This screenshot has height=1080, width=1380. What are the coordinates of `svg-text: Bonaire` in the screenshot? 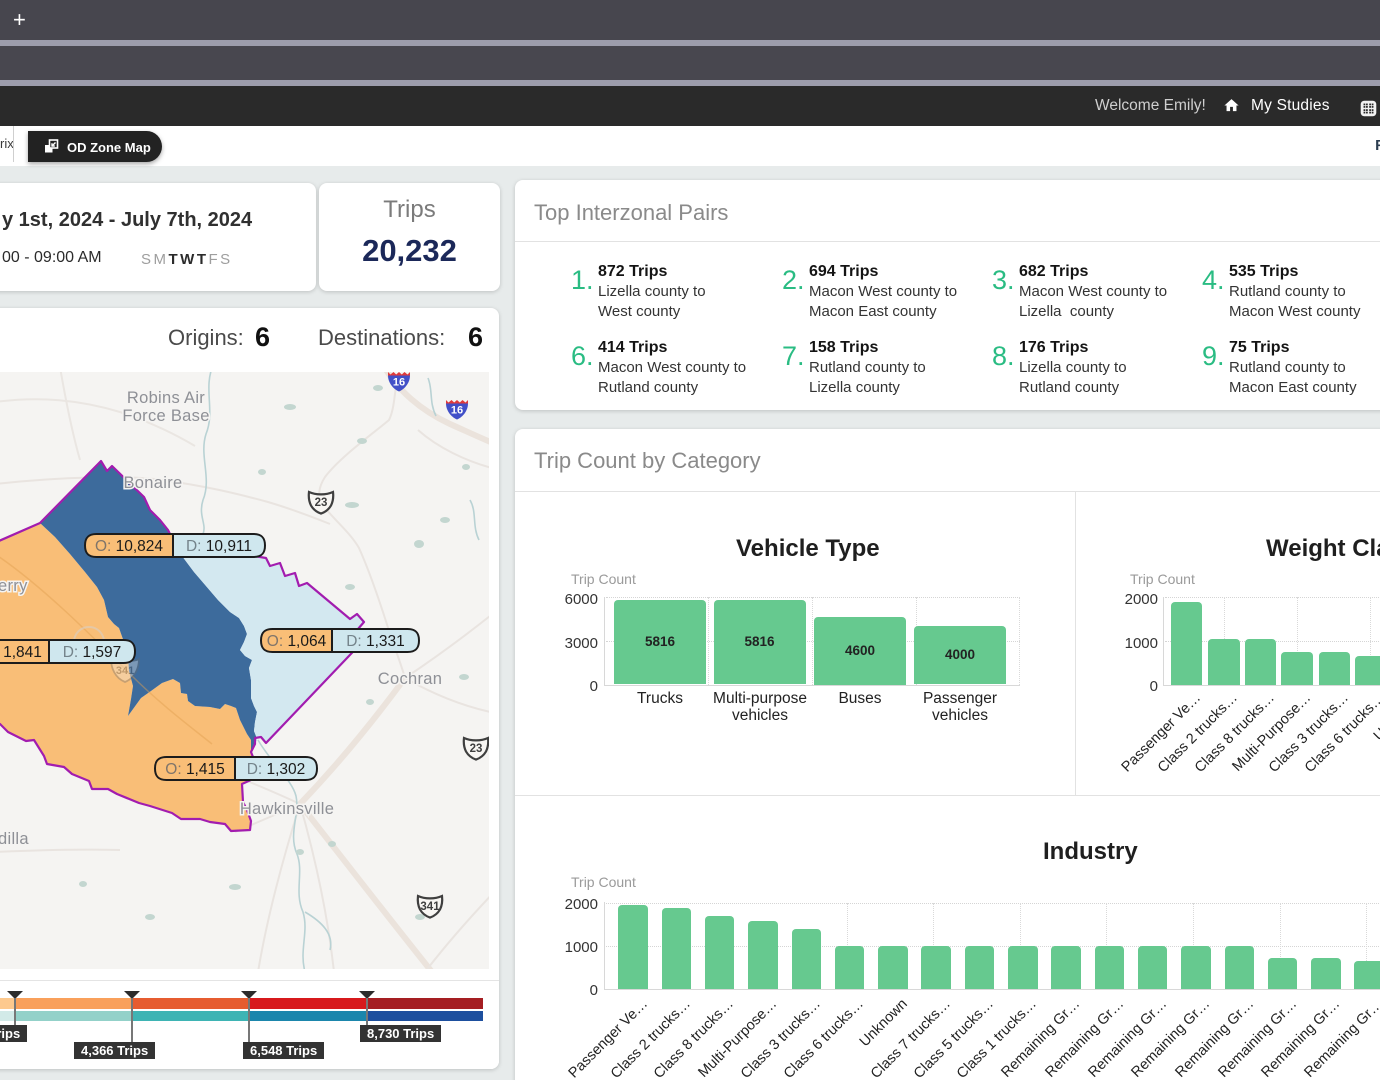 It's located at (153, 483).